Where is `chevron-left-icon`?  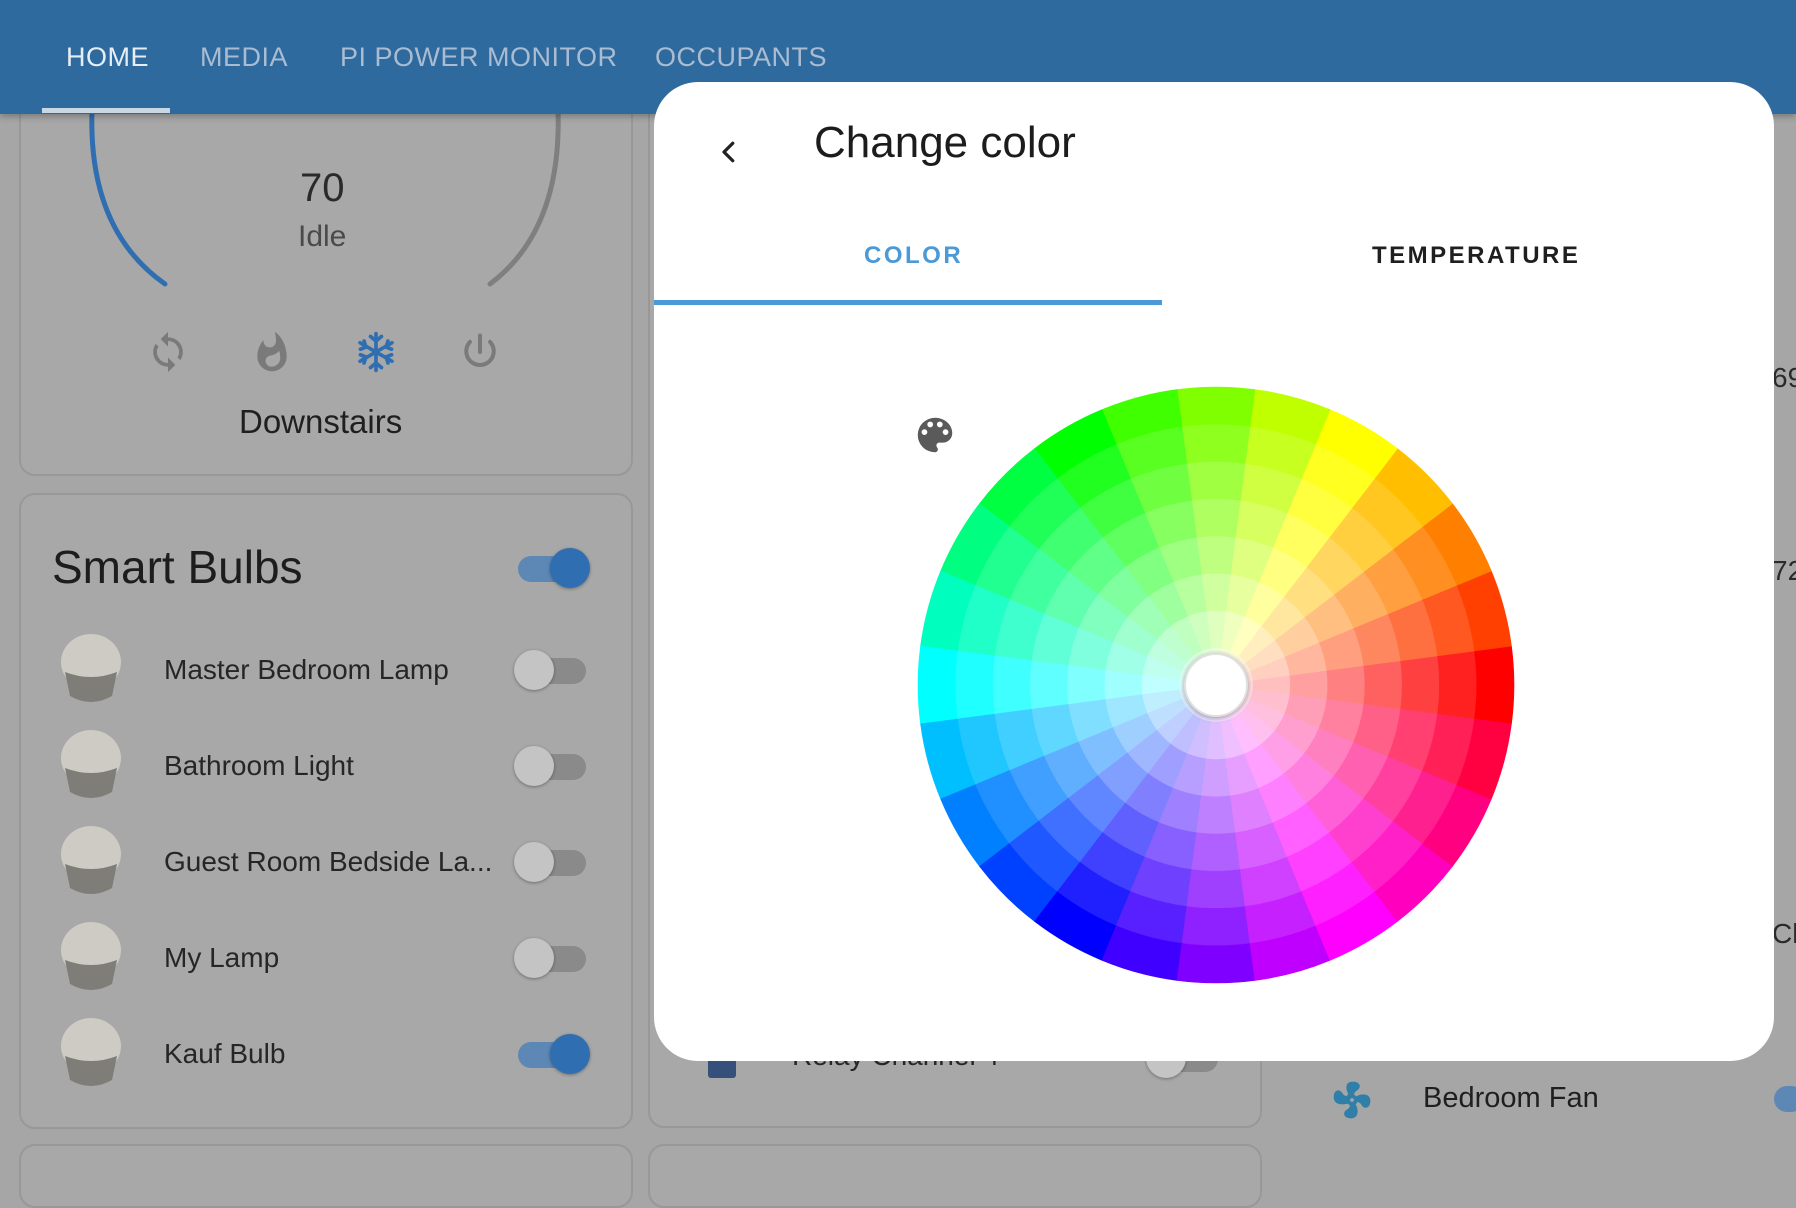
chevron-left-icon is located at coordinates (728, 152).